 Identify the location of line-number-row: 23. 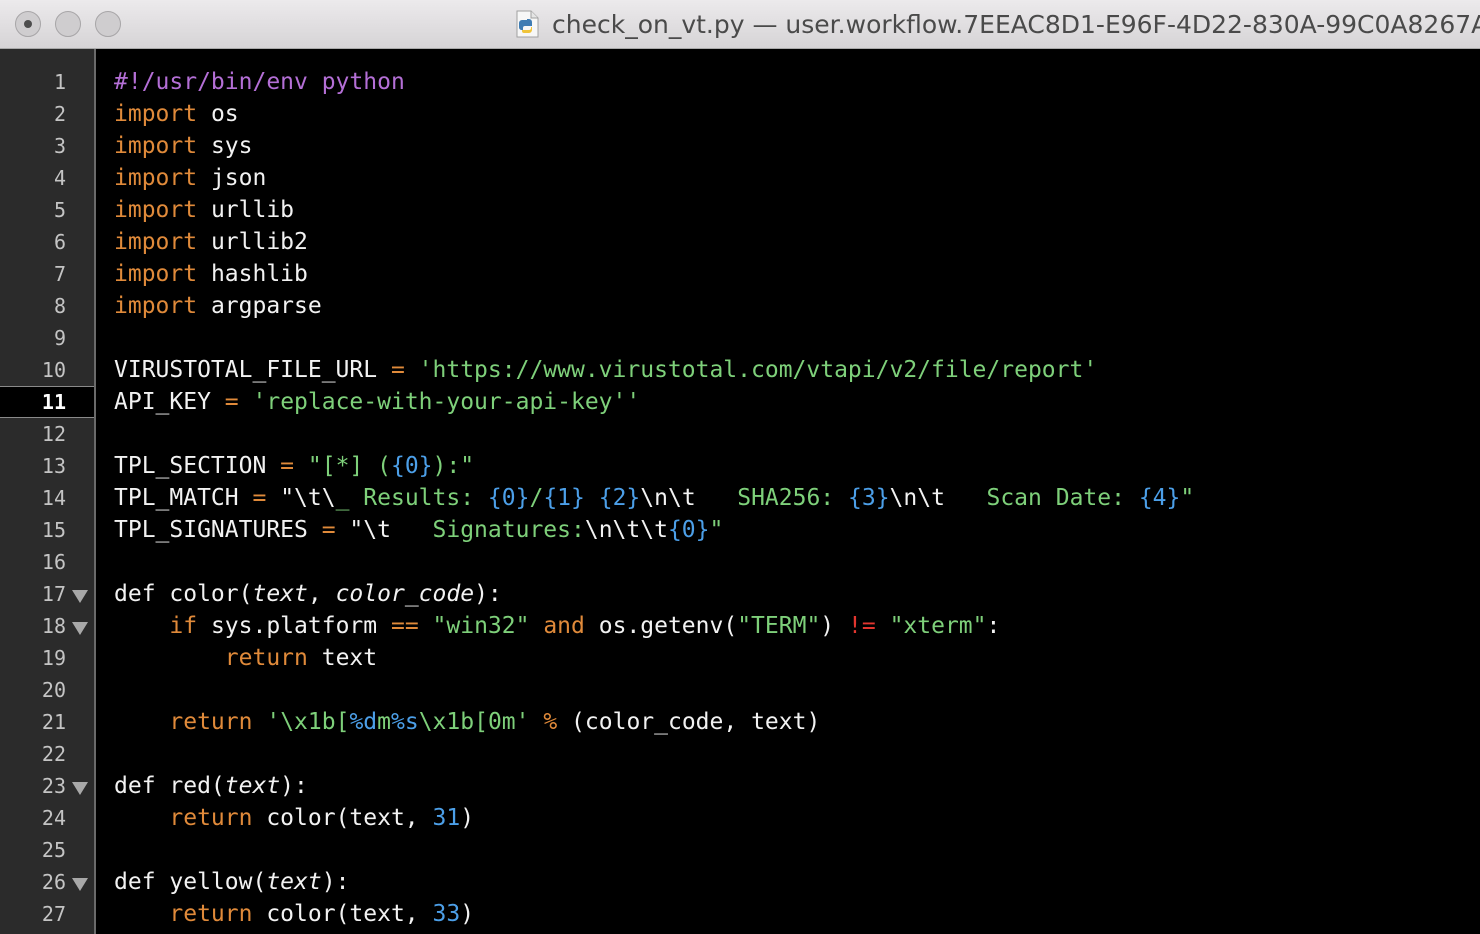
(47, 786).